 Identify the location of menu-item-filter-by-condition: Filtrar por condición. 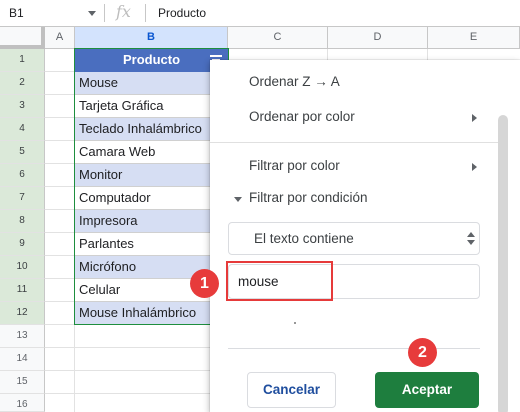
(308, 197).